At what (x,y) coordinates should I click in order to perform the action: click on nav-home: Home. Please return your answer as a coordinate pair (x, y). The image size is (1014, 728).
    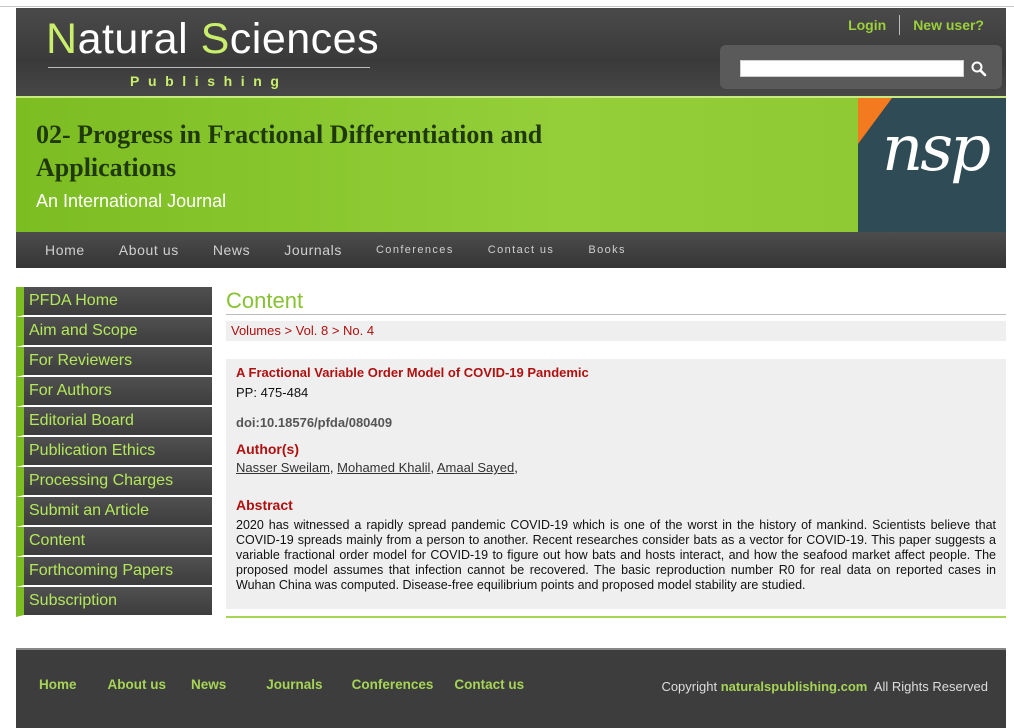
    Looking at the image, I should click on (65, 250).